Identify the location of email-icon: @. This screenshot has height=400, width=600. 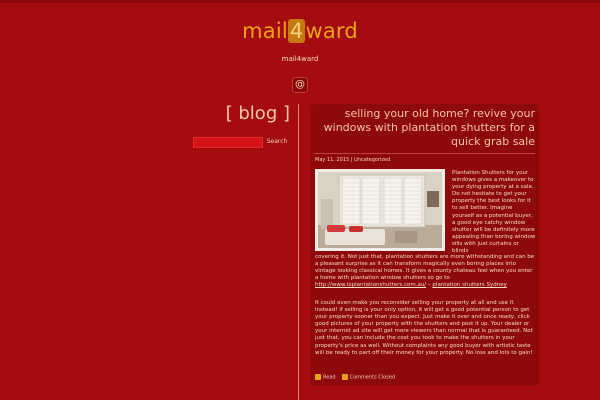
(300, 85).